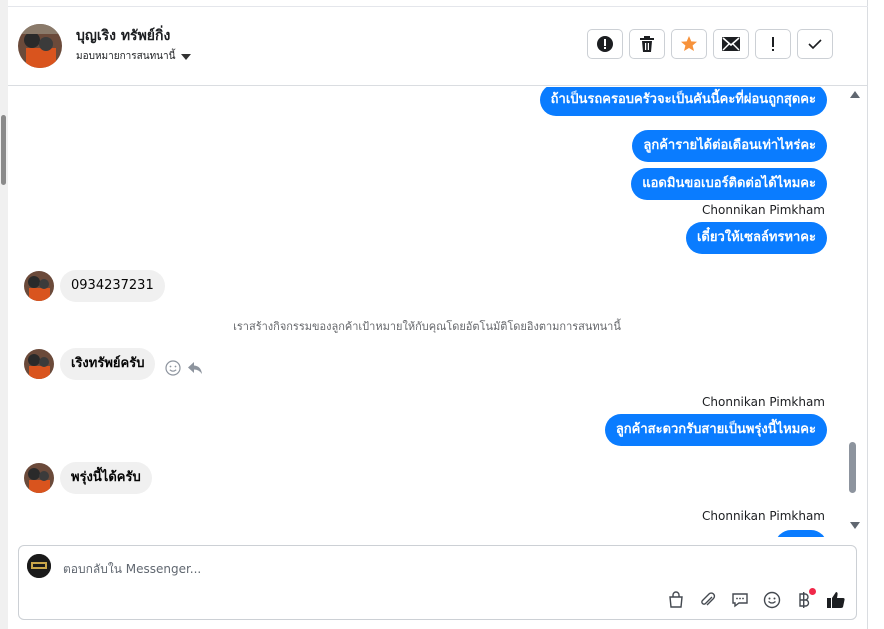 This screenshot has height=629, width=884. I want to click on conversation-header: บุญเริง ทรัพย์กิ่ง มอบหมายการสนทนานี้, so click(438, 46).